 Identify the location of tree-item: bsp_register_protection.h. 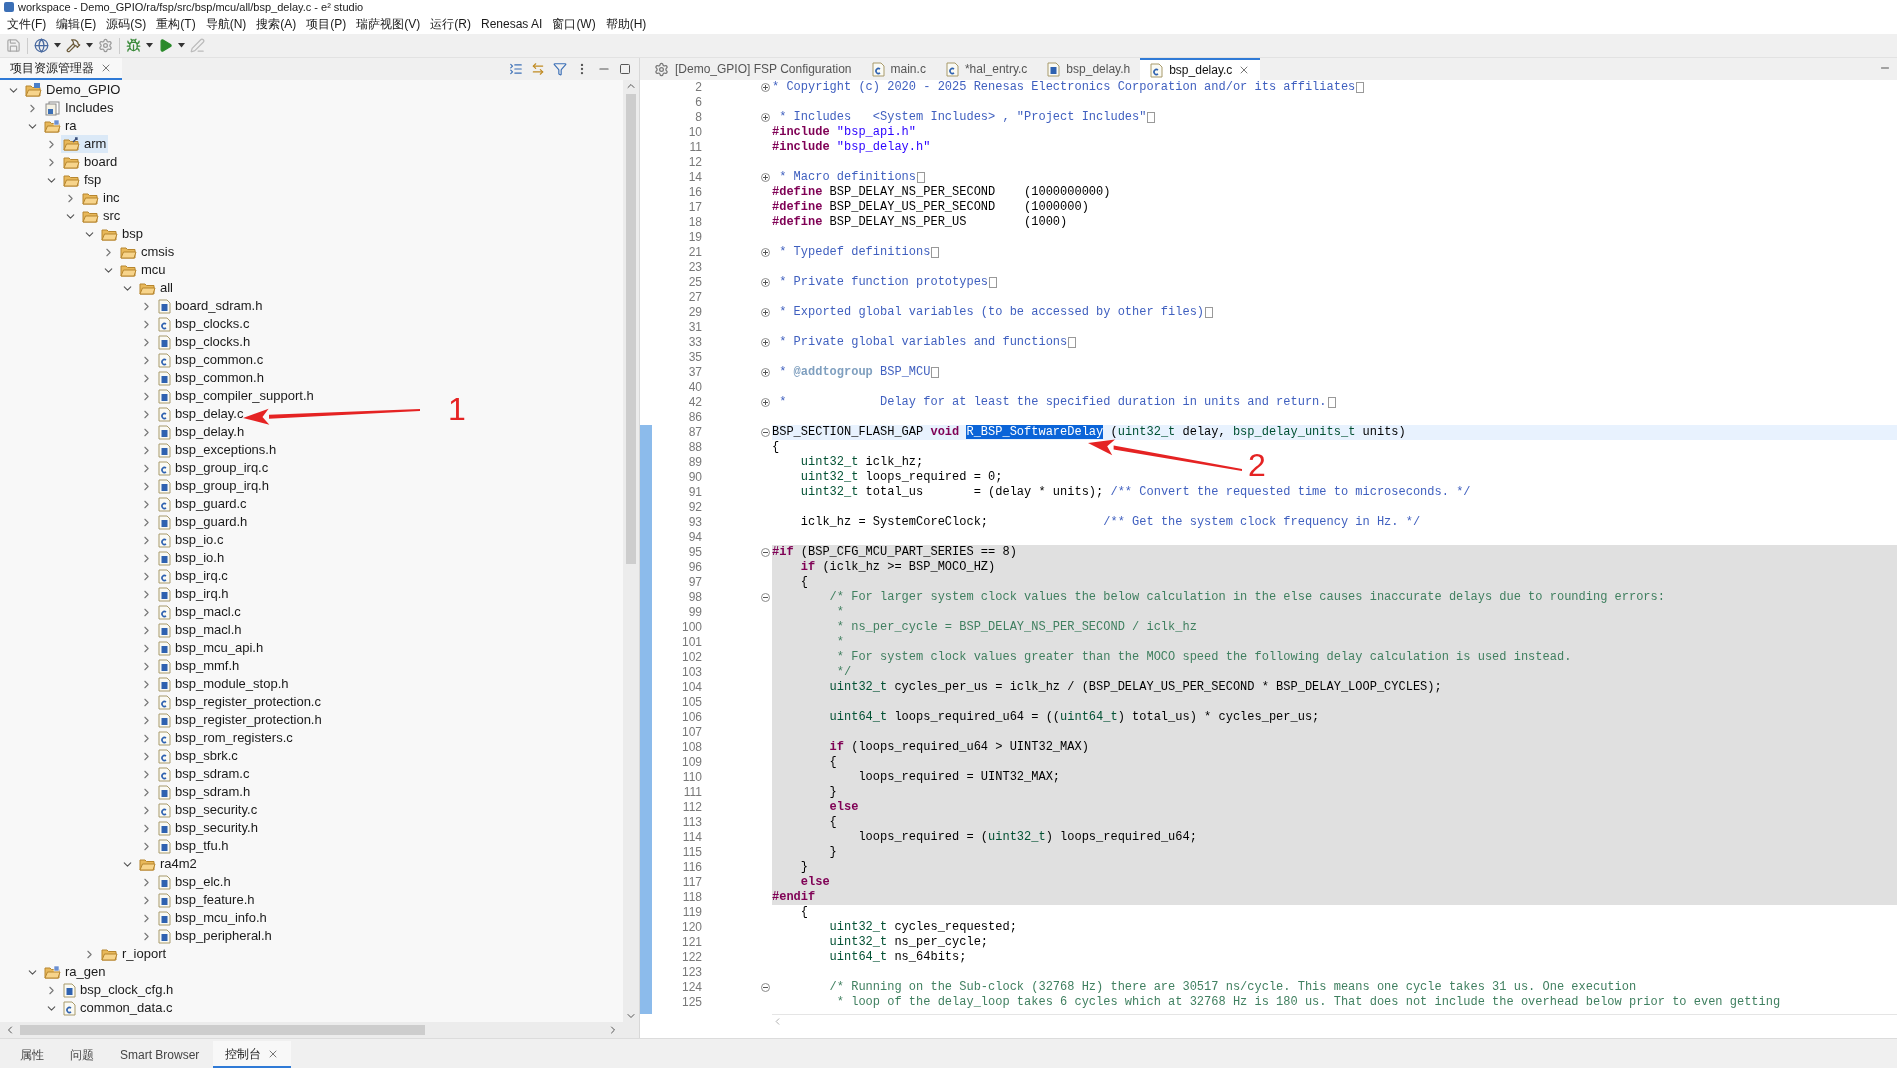
(240, 720).